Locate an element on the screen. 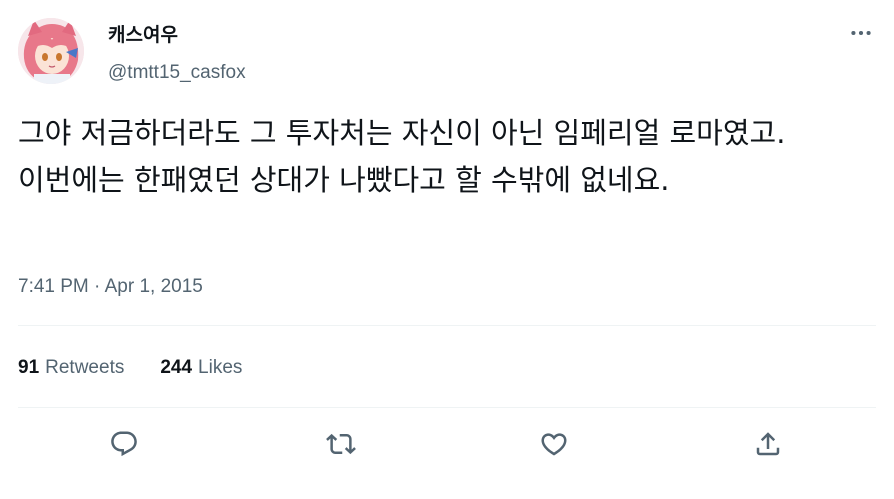 This screenshot has width=894, height=499. more-icon is located at coordinates (861, 33).